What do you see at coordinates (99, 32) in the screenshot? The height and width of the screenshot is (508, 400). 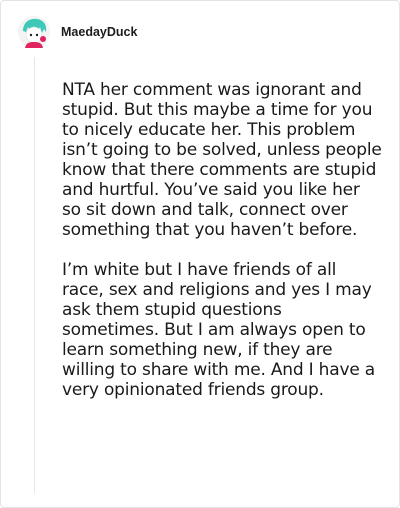 I see `username: MaedayDuck` at bounding box center [99, 32].